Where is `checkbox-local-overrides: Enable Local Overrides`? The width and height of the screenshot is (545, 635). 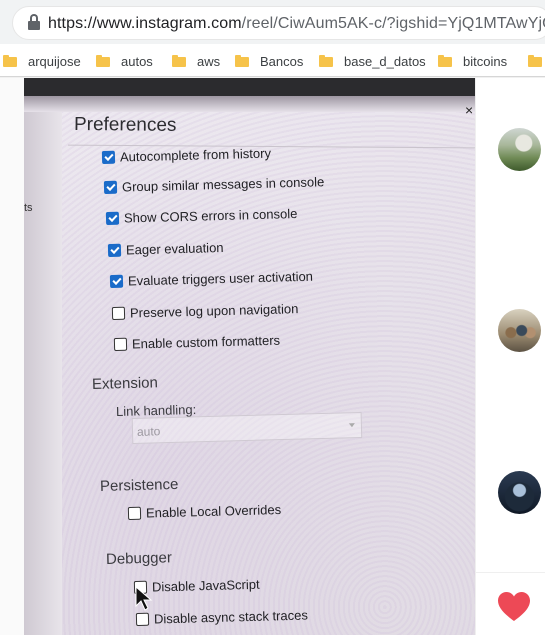 checkbox-local-overrides: Enable Local Overrides is located at coordinates (204, 511).